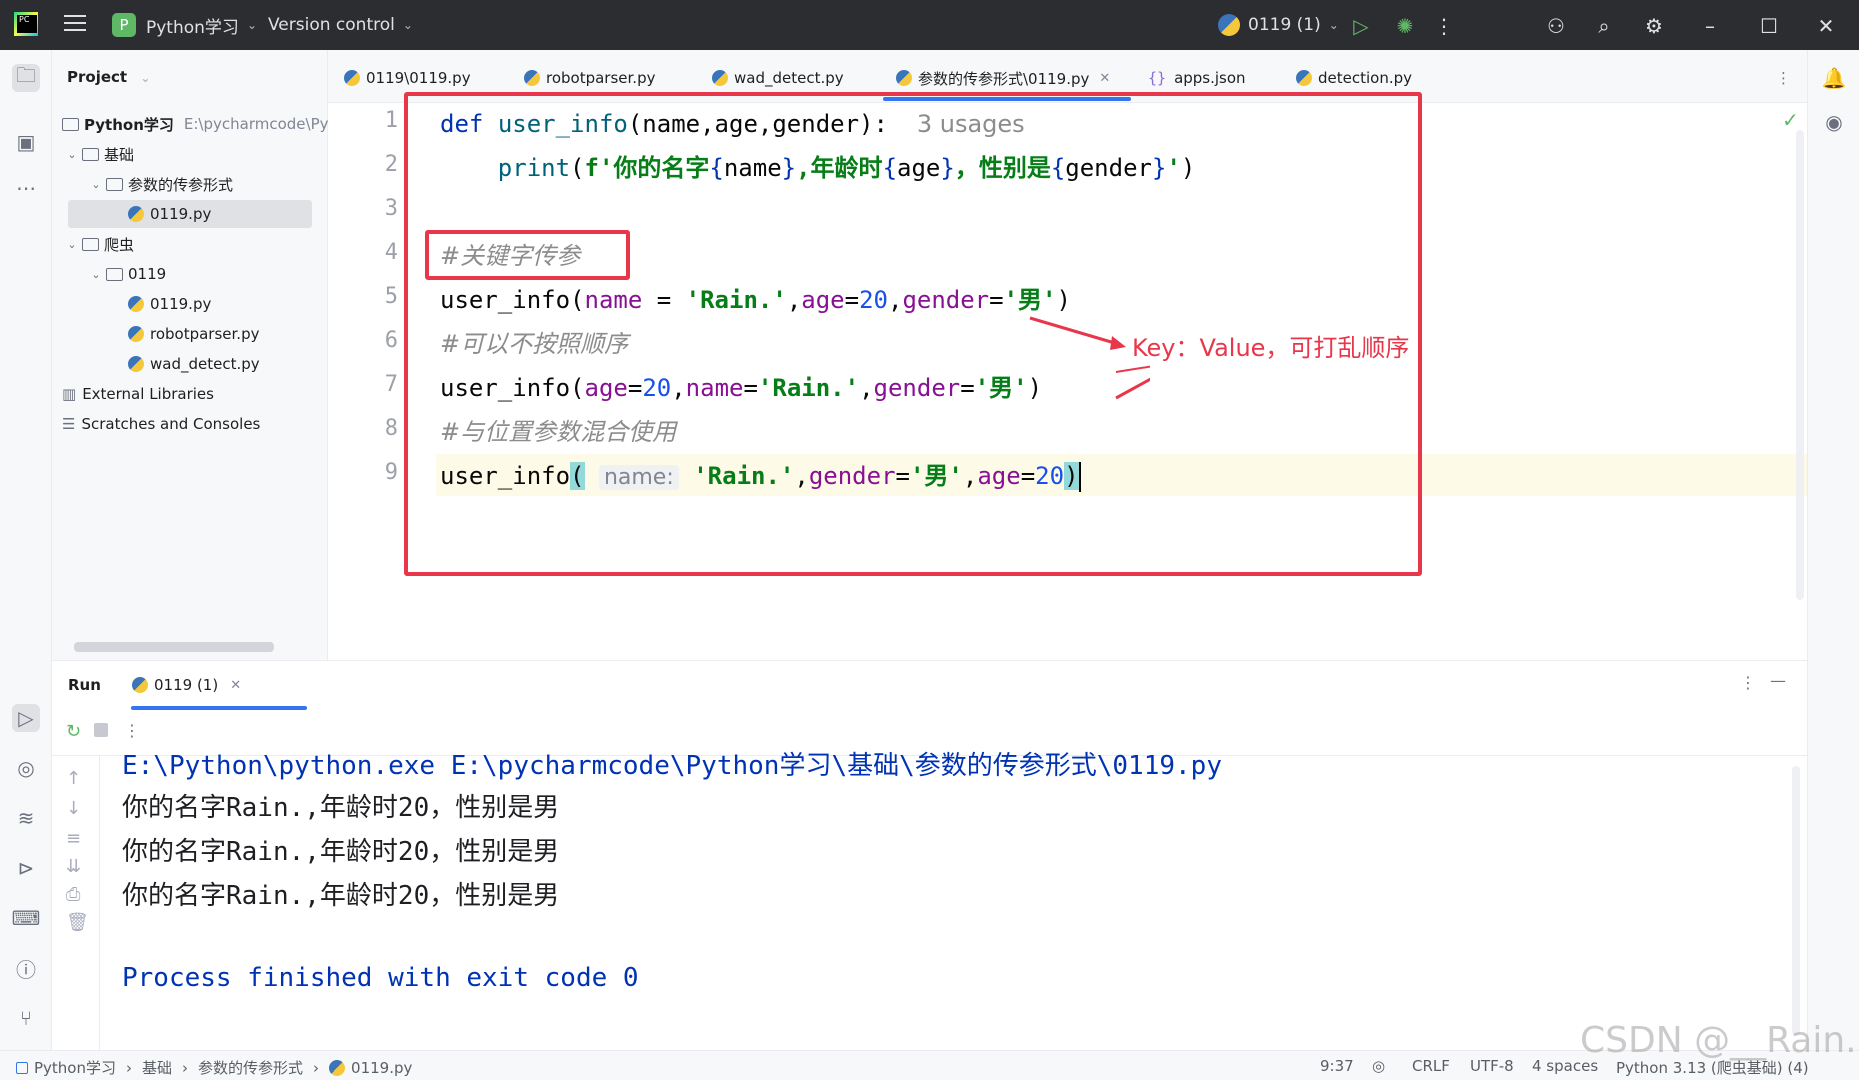 The width and height of the screenshot is (1859, 1080). What do you see at coordinates (391, 384) in the screenshot?
I see `line-number: 7` at bounding box center [391, 384].